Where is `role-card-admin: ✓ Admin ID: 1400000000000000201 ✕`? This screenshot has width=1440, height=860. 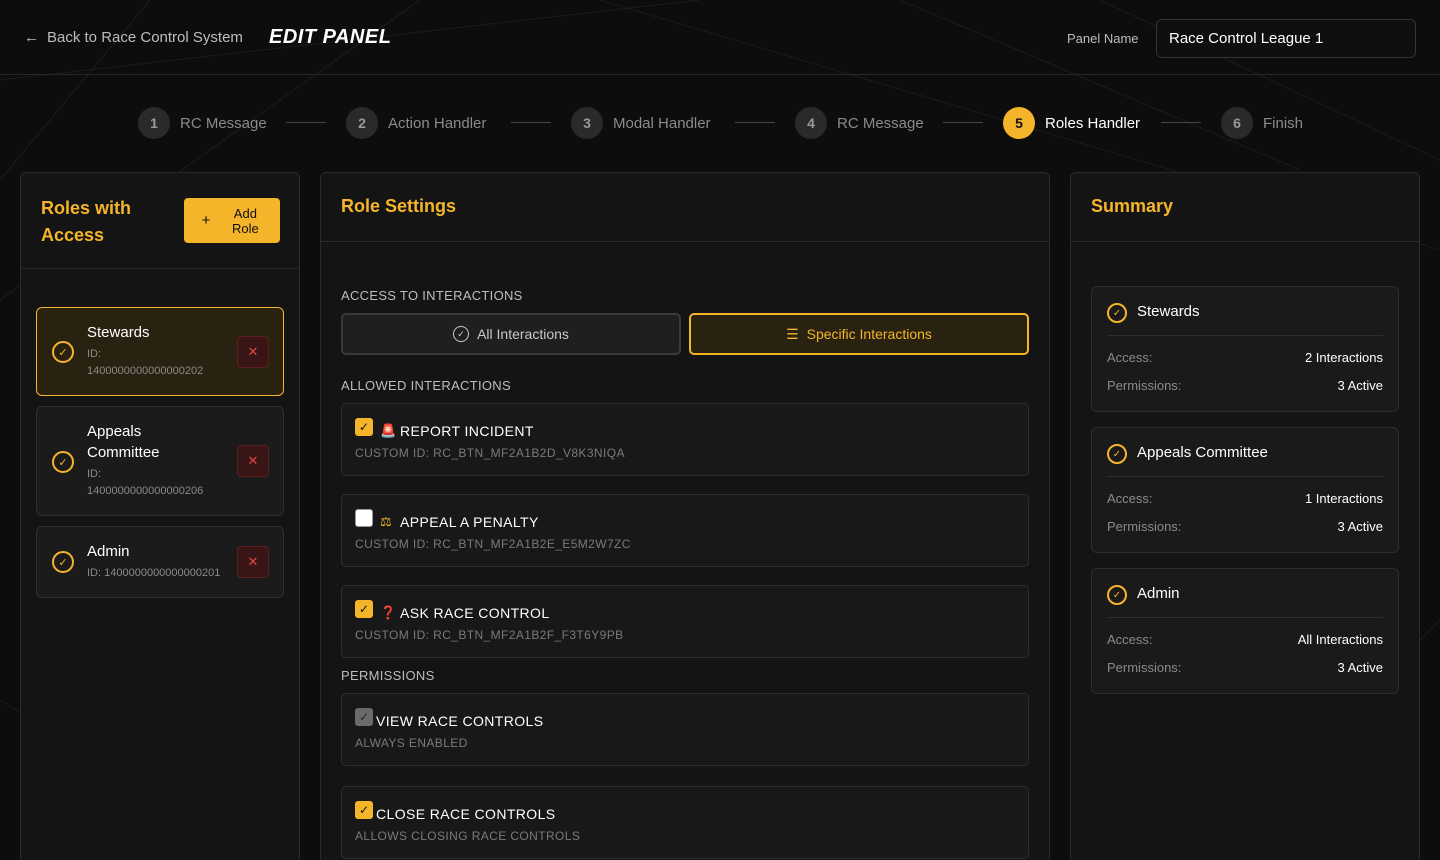 role-card-admin: ✓ Admin ID: 1400000000000000201 ✕ is located at coordinates (160, 562).